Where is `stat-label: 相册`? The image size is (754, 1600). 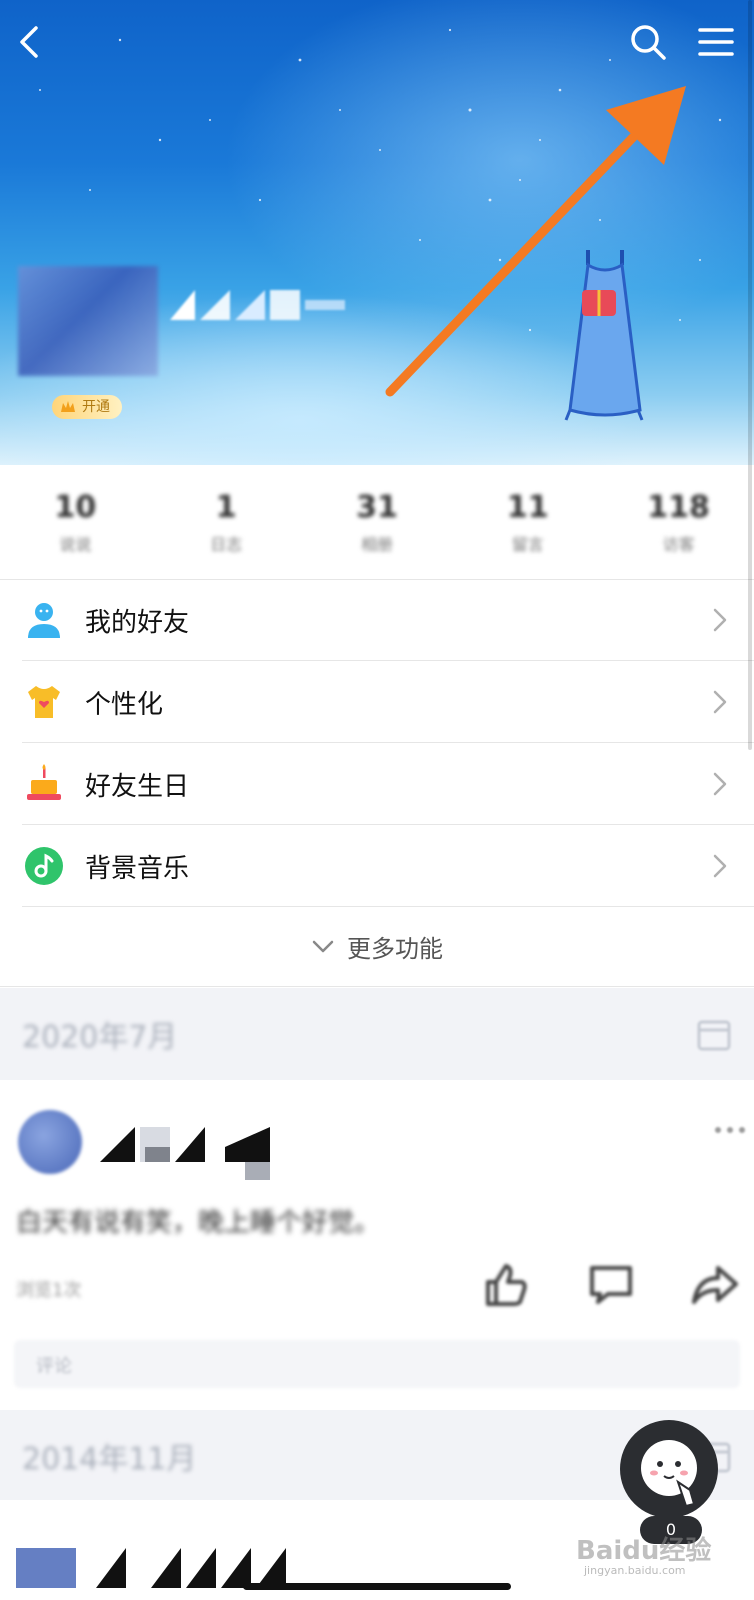 stat-label: 相册 is located at coordinates (376, 544).